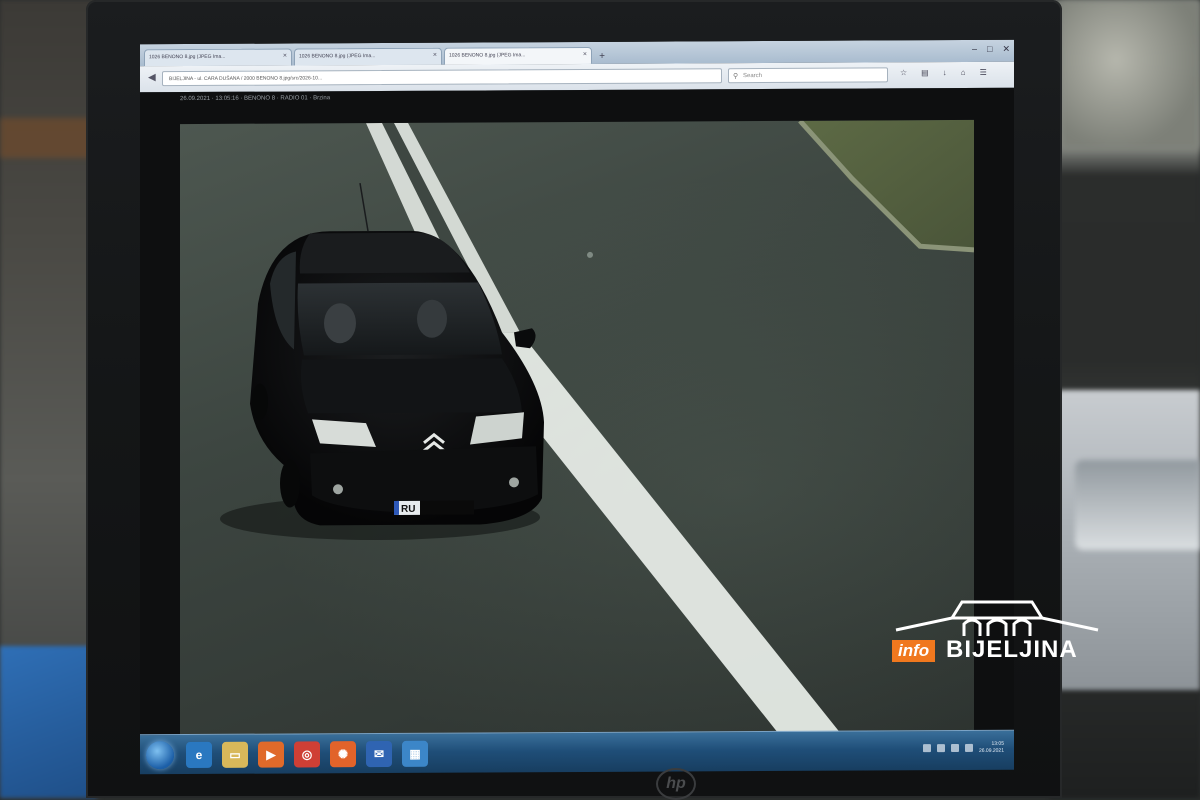 Image resolution: width=1200 pixels, height=800 pixels. I want to click on grass-verge, so click(887, 184).